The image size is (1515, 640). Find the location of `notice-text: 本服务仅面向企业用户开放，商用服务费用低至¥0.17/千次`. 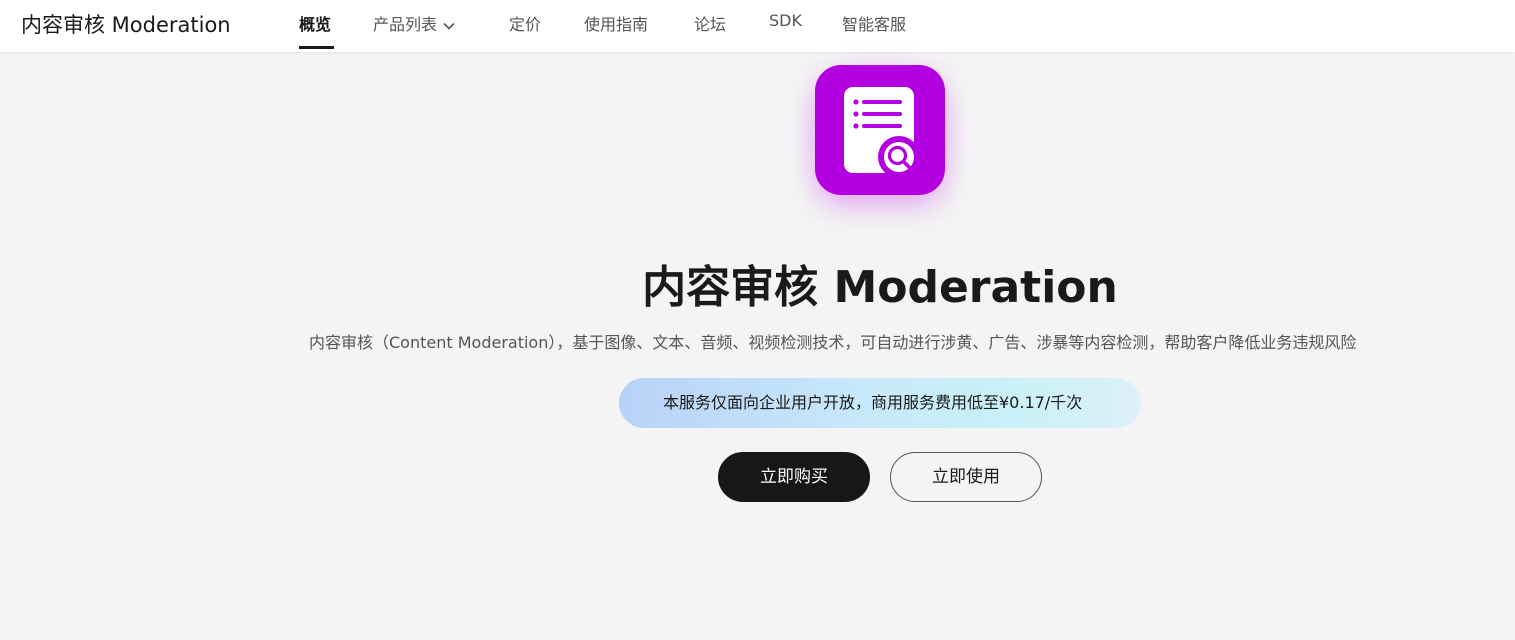

notice-text: 本服务仅面向企业用户开放，商用服务费用低至¥0.17/千次 is located at coordinates (873, 402).